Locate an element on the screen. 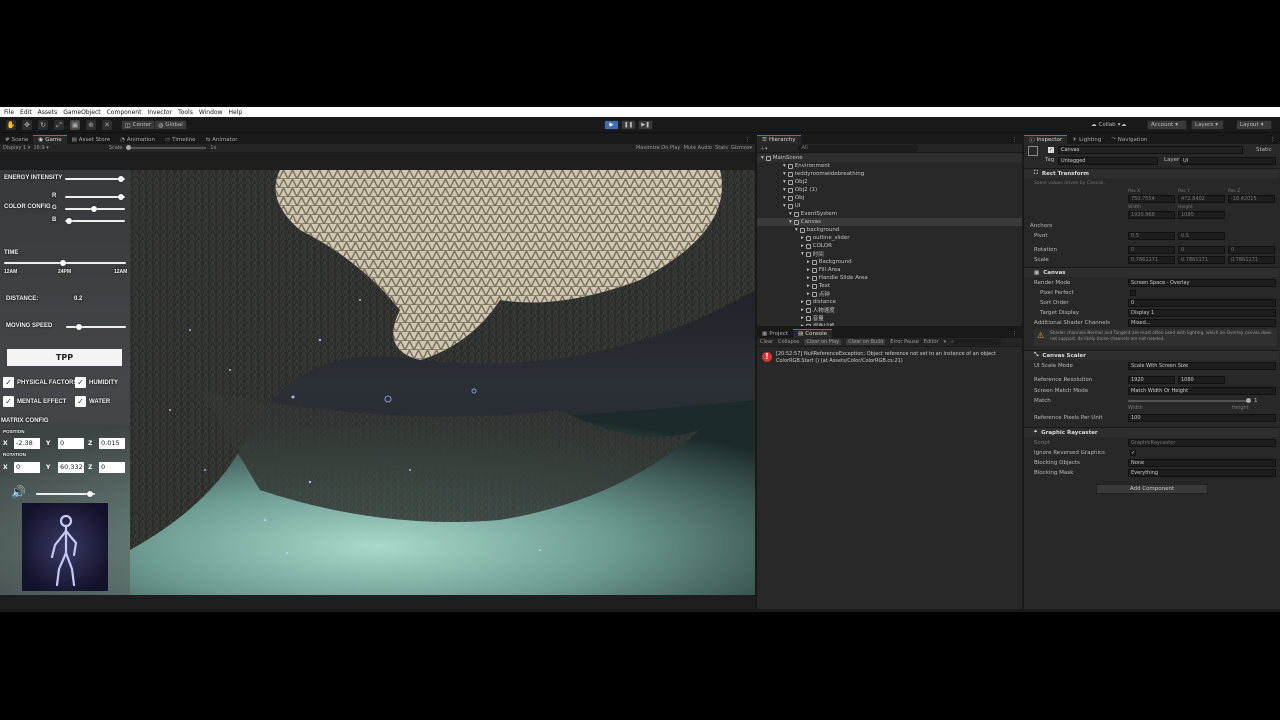 Image resolution: width=1280 pixels, height=720 pixels. hierarchy-item: ▸ Text is located at coordinates (889, 286).